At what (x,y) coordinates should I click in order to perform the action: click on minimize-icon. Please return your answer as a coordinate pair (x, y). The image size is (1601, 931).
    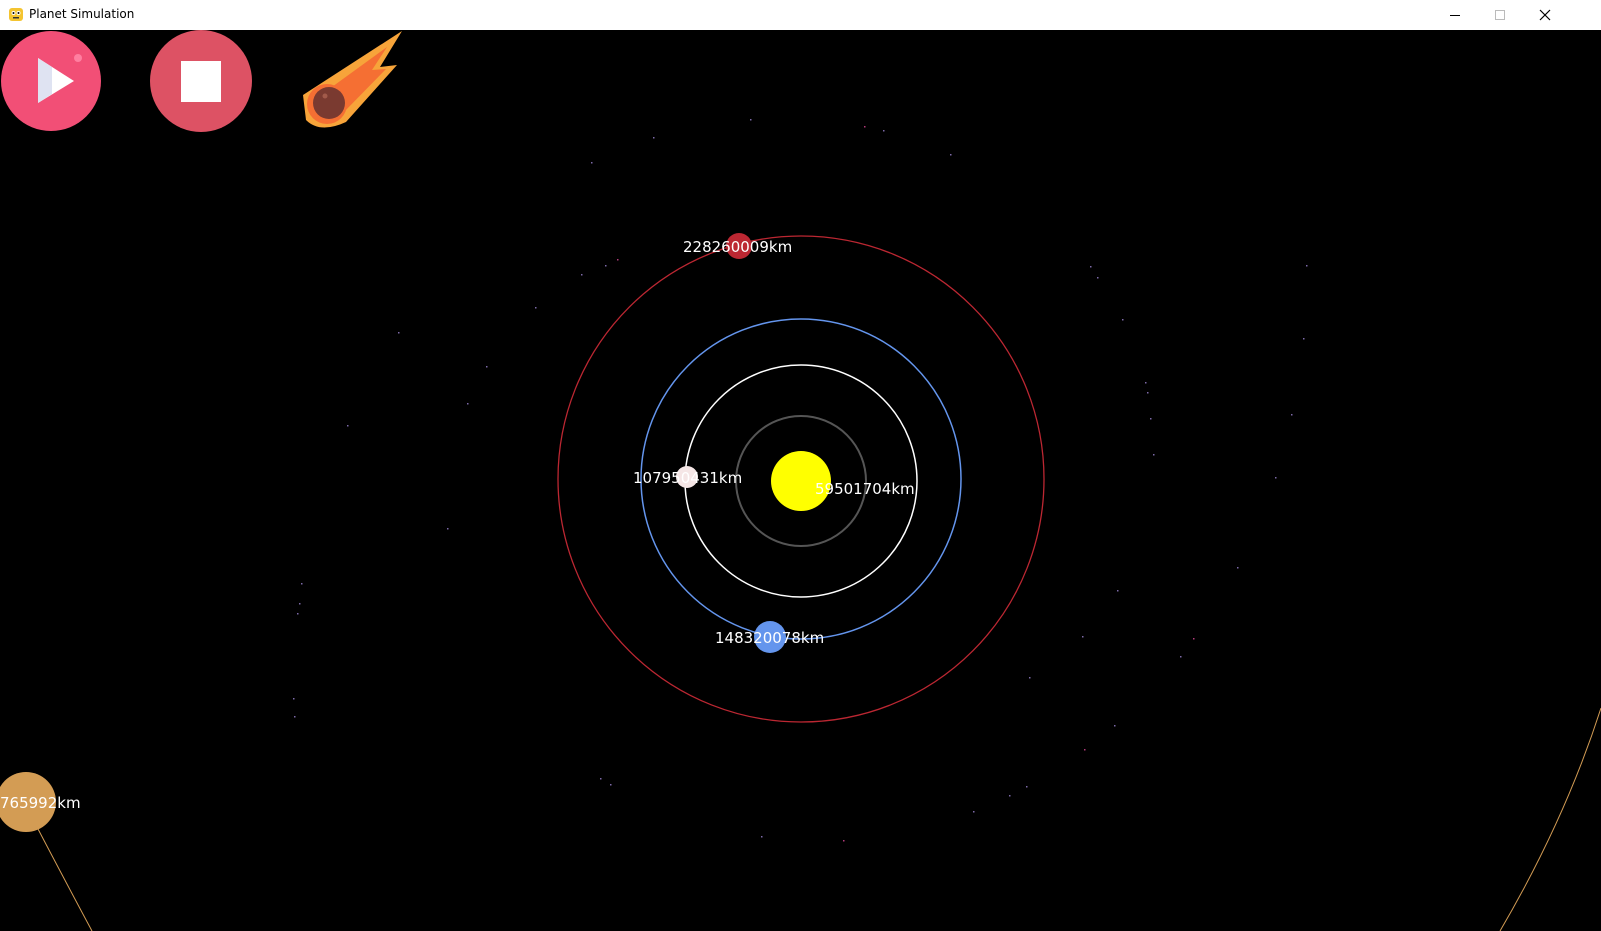
    Looking at the image, I should click on (1455, 15).